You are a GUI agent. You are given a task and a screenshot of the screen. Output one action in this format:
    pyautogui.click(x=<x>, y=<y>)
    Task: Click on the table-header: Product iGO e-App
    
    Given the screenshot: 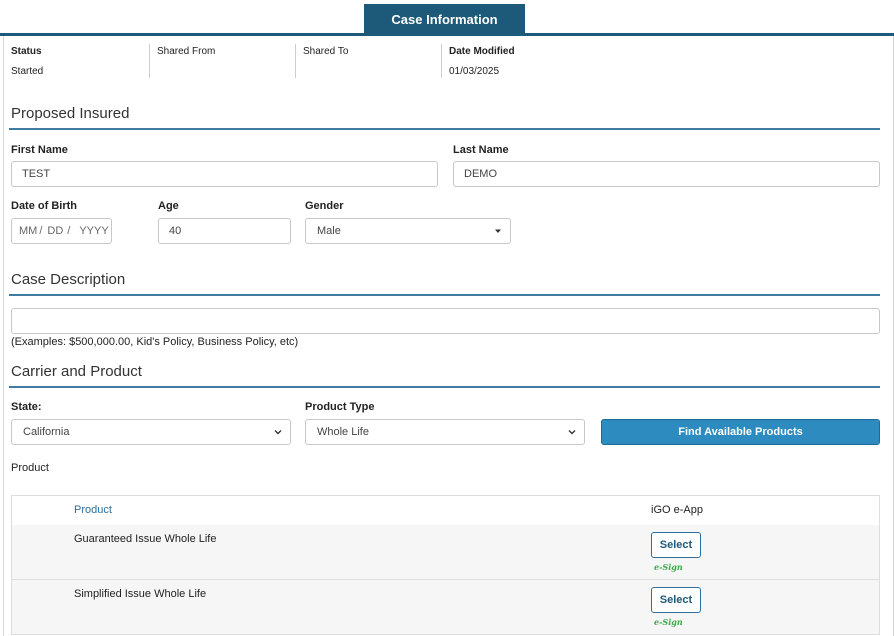 What is the action you would take?
    pyautogui.click(x=445, y=511)
    